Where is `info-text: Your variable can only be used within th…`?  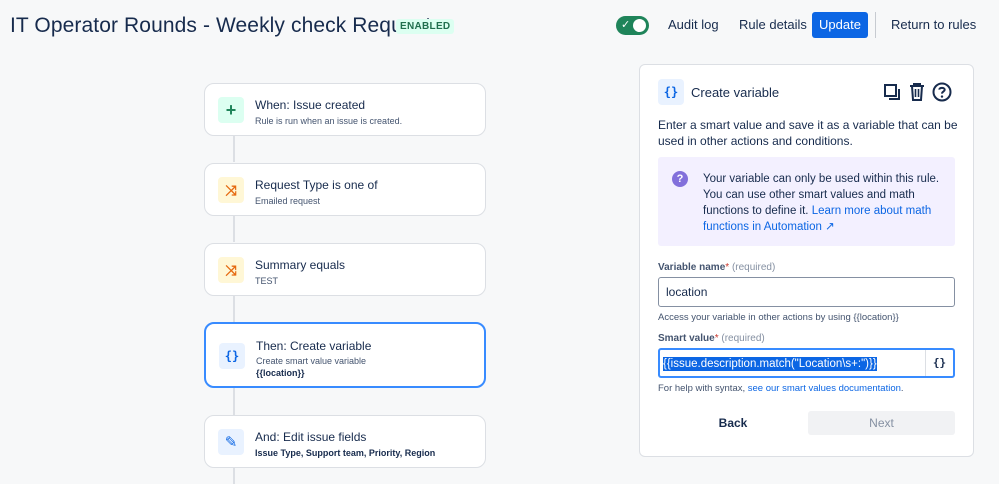
info-text: Your variable can only be used within th… is located at coordinates (825, 203).